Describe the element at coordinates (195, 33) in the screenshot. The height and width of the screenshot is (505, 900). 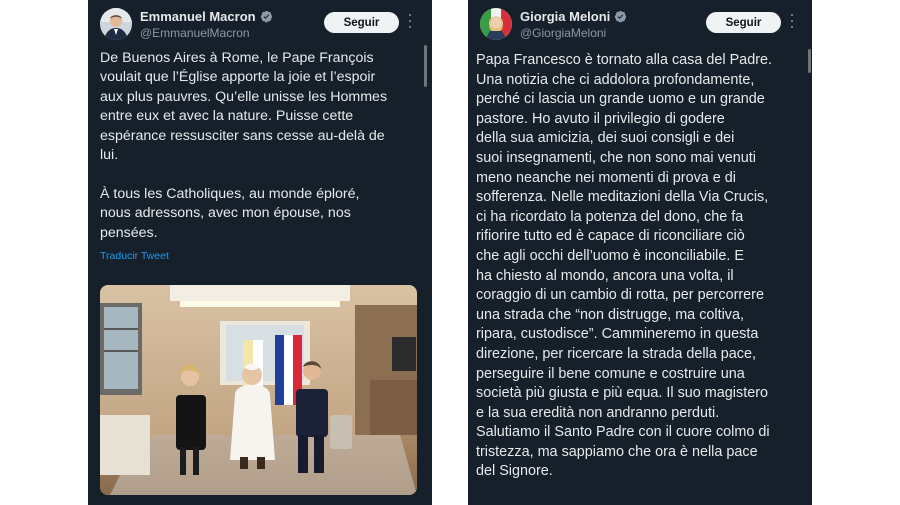
I see `handle: @EmmanuelMacron` at that location.